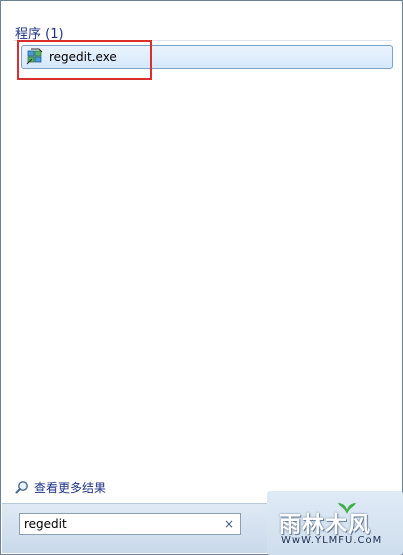 The height and width of the screenshot is (555, 403). I want to click on search-input, so click(119, 524).